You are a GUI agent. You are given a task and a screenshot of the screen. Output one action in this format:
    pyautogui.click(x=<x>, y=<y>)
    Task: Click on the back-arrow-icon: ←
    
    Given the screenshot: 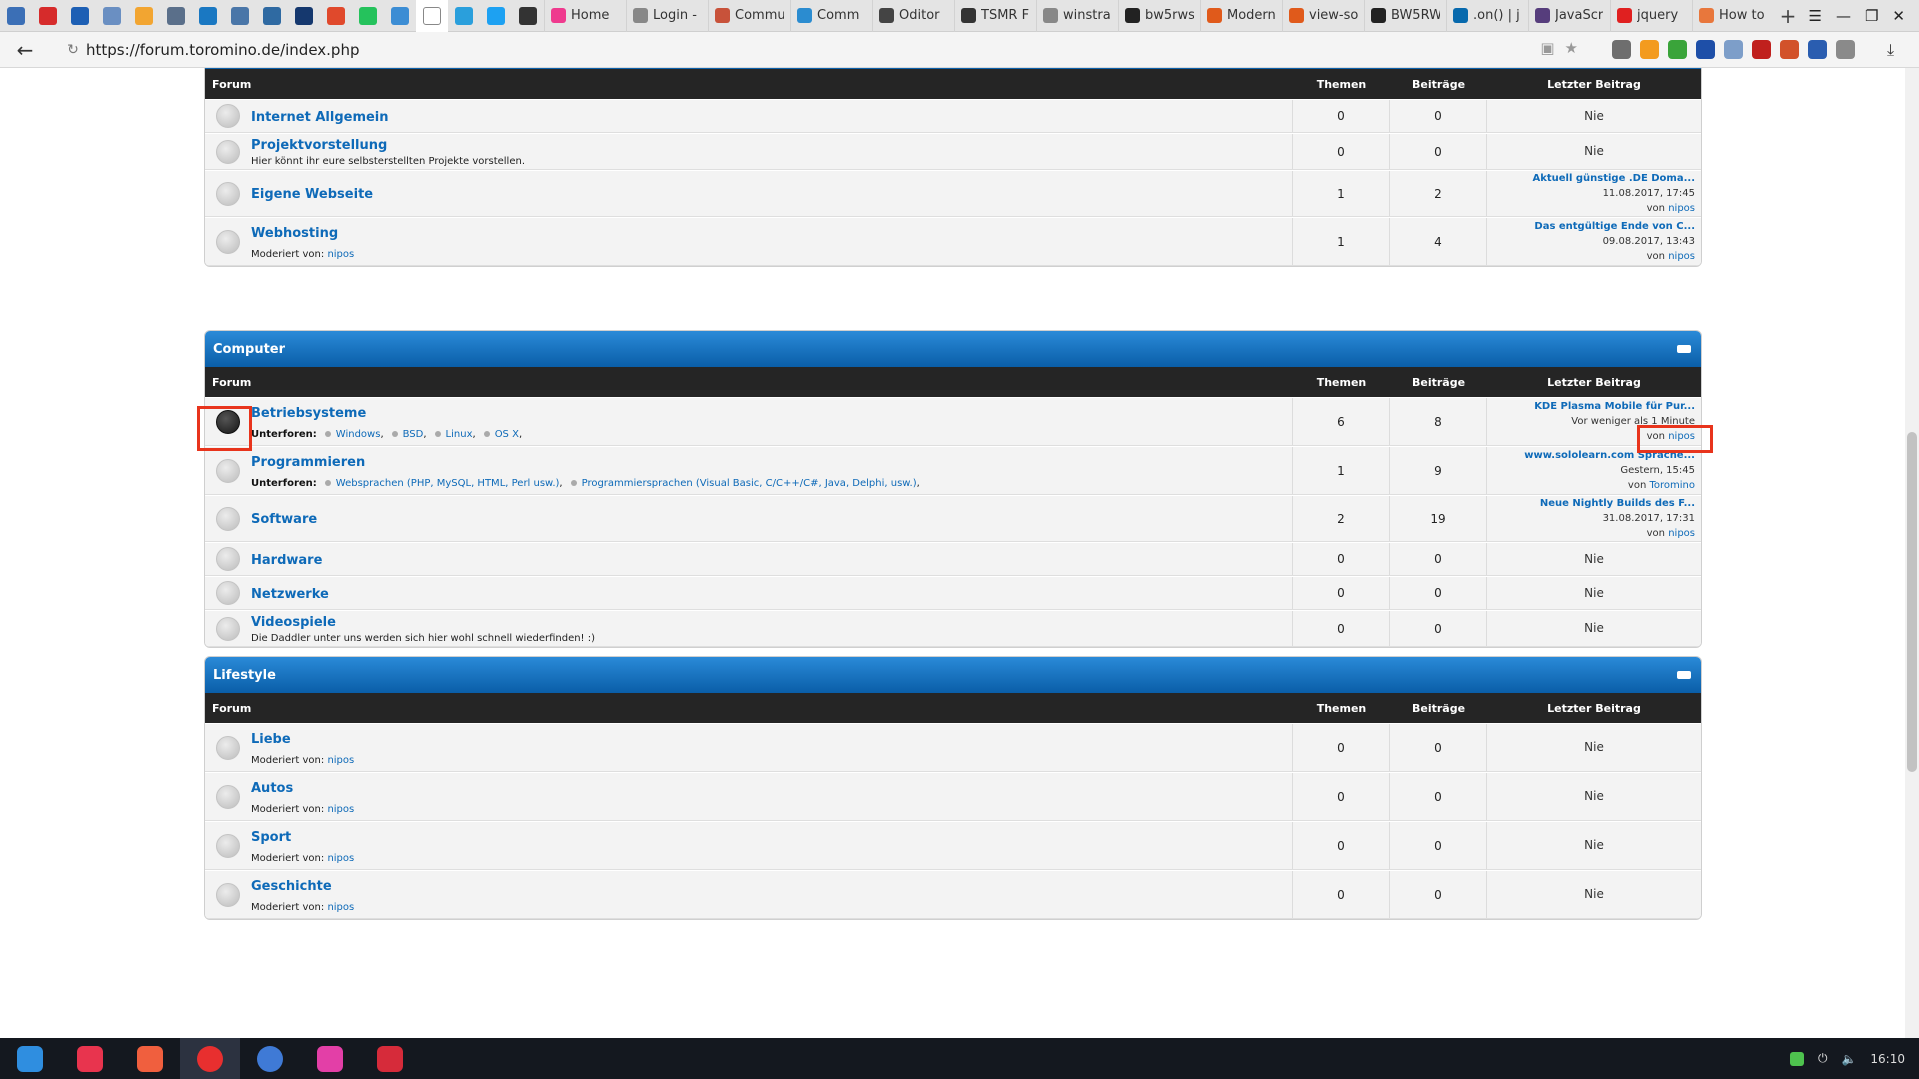 What is the action you would take?
    pyautogui.click(x=25, y=50)
    